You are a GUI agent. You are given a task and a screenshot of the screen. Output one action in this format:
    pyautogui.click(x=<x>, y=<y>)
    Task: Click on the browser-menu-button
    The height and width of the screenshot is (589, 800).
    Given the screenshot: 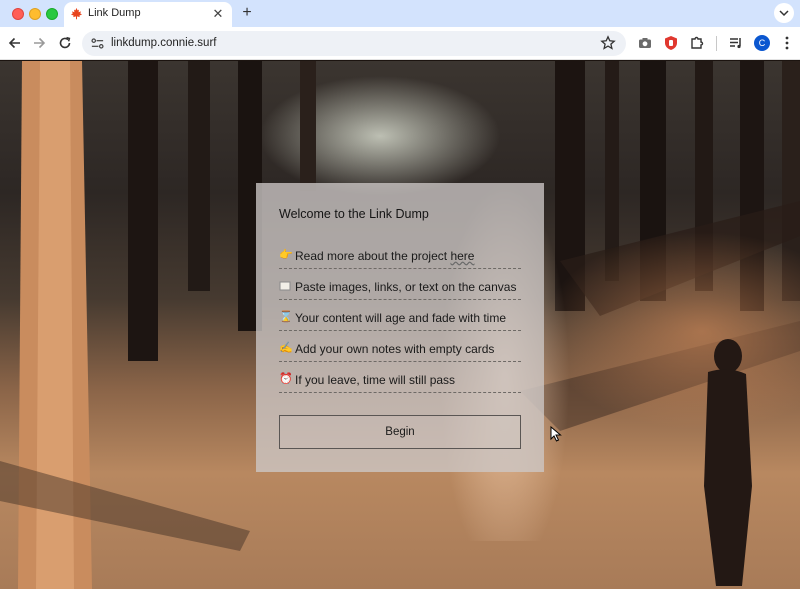 What is the action you would take?
    pyautogui.click(x=787, y=43)
    